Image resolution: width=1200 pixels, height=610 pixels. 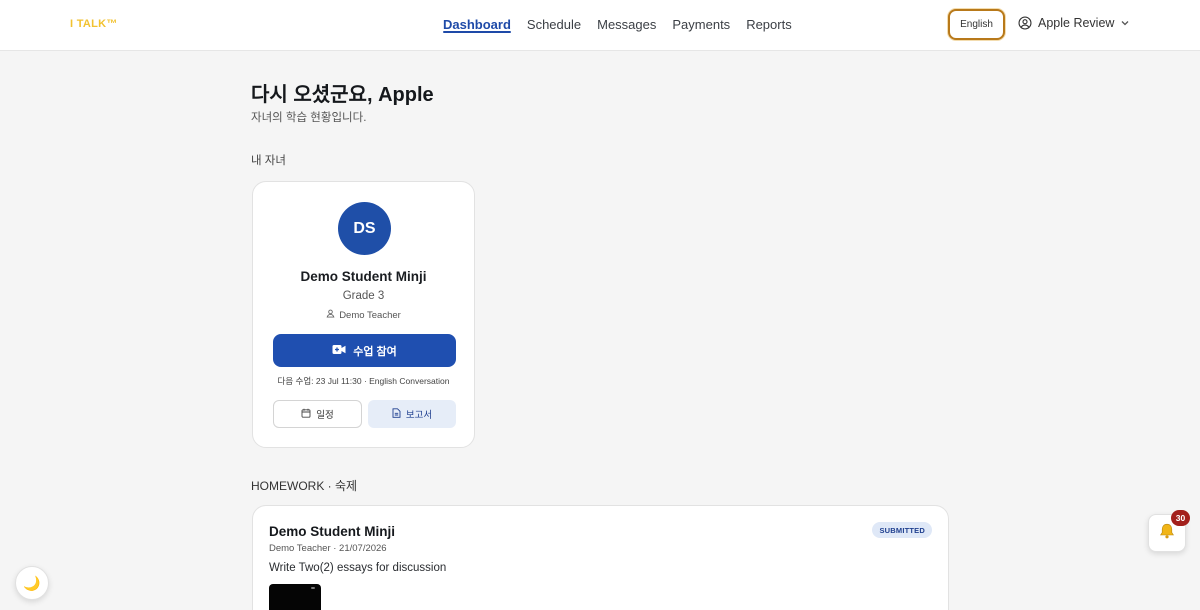 I want to click on dark-mode-toggle: 🌙, so click(x=32, y=583).